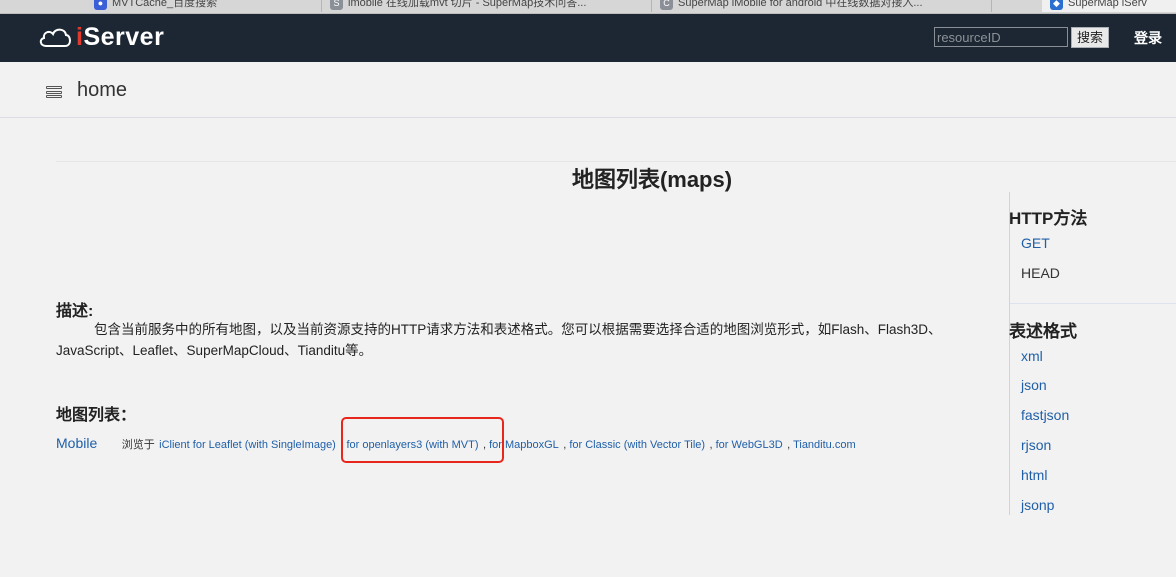  What do you see at coordinates (1001, 37) in the screenshot?
I see `resource-id-search-input` at bounding box center [1001, 37].